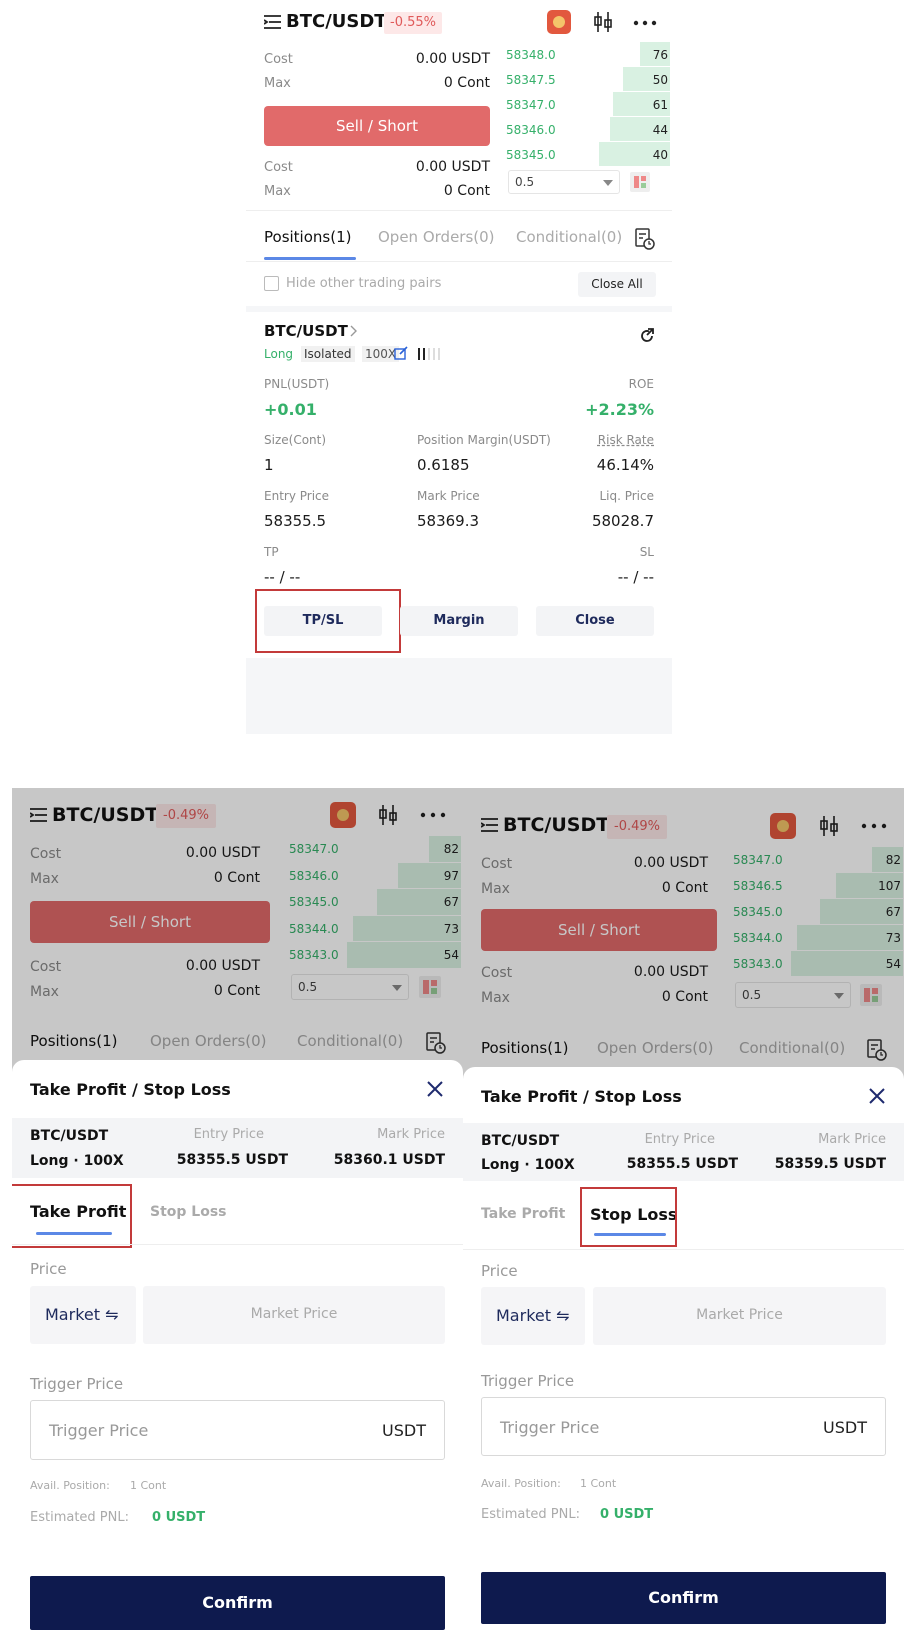  Describe the element at coordinates (459, 696) in the screenshot. I see `bottom-area` at that location.